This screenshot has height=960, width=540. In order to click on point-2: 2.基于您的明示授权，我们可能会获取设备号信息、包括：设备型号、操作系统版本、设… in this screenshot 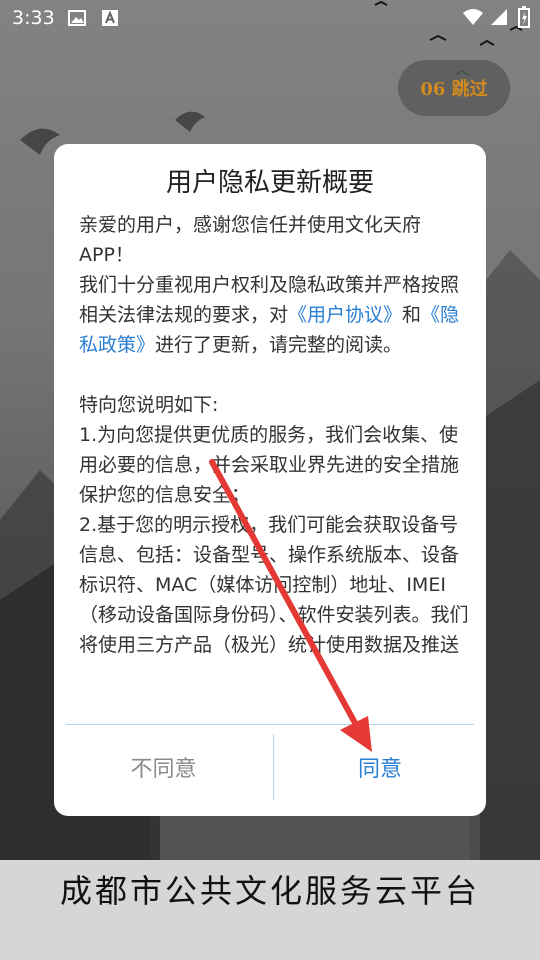, I will do `click(274, 585)`.